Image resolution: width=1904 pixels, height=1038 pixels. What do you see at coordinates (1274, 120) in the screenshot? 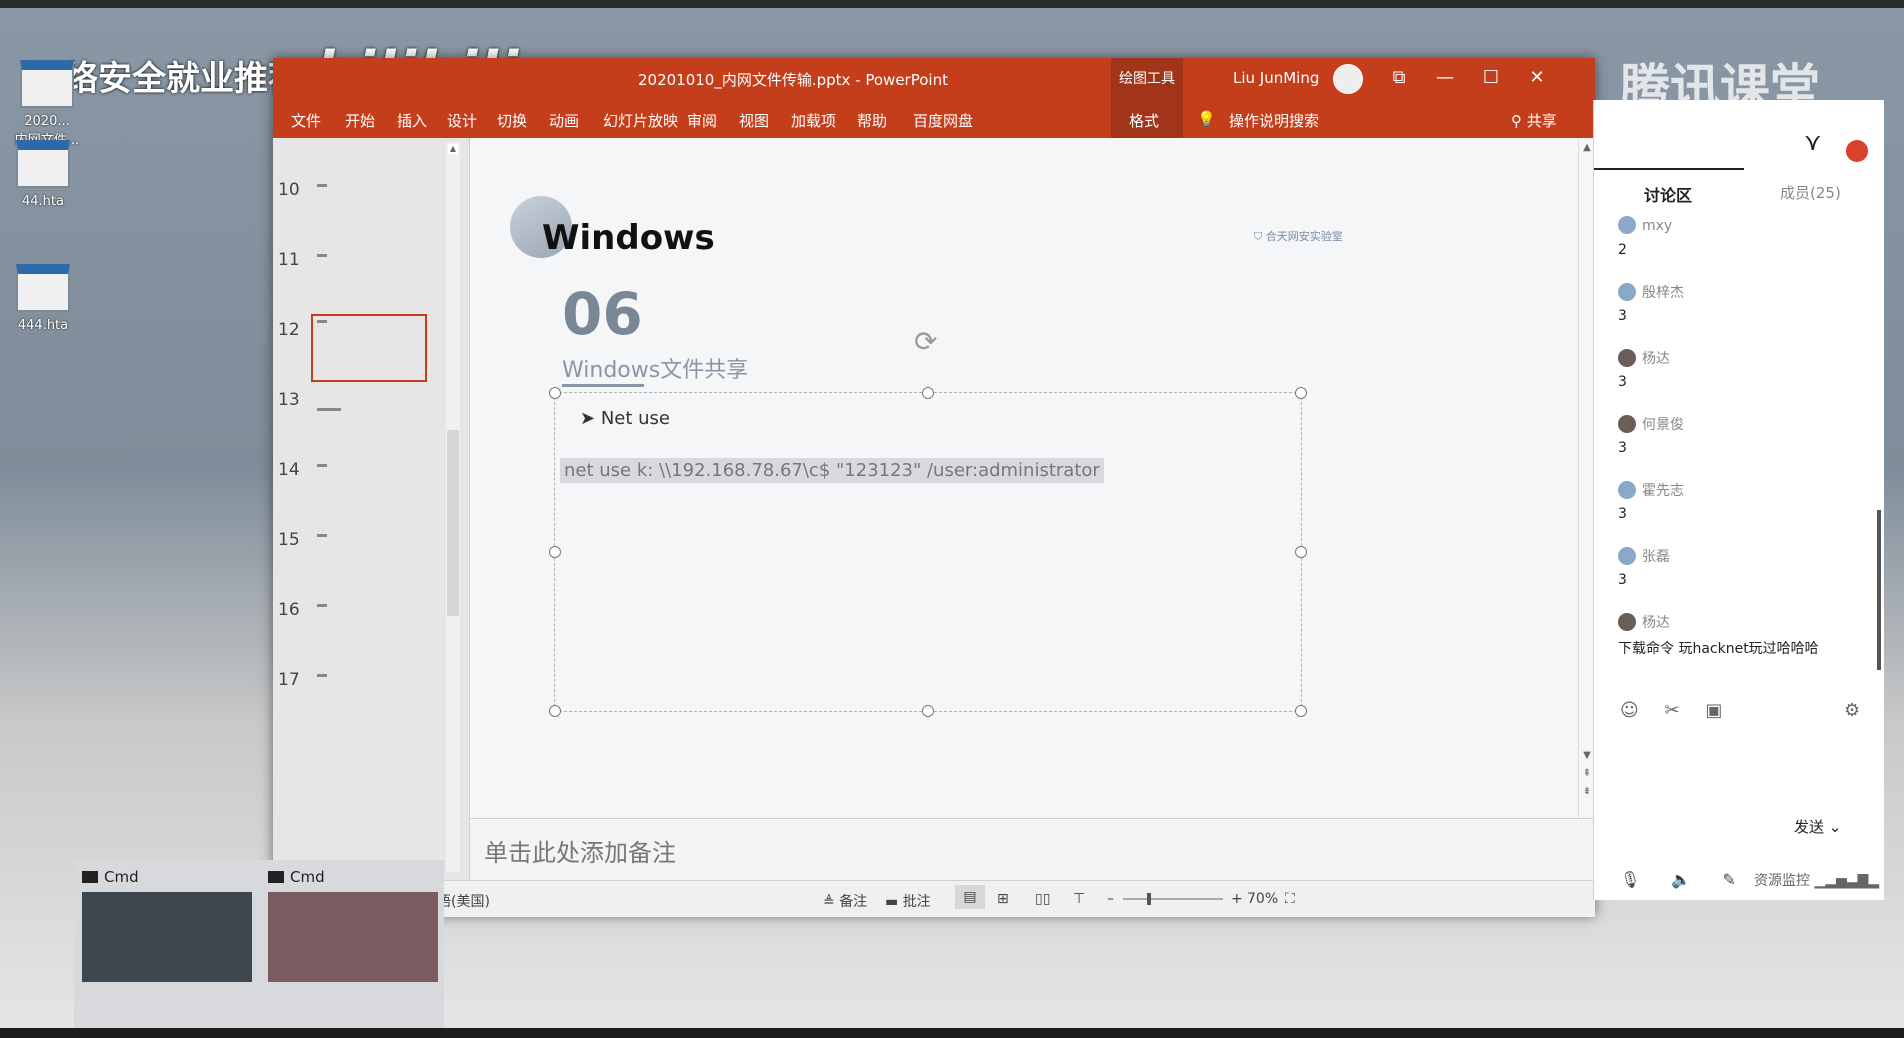
I see `tell-me-search: 操作说明搜索` at bounding box center [1274, 120].